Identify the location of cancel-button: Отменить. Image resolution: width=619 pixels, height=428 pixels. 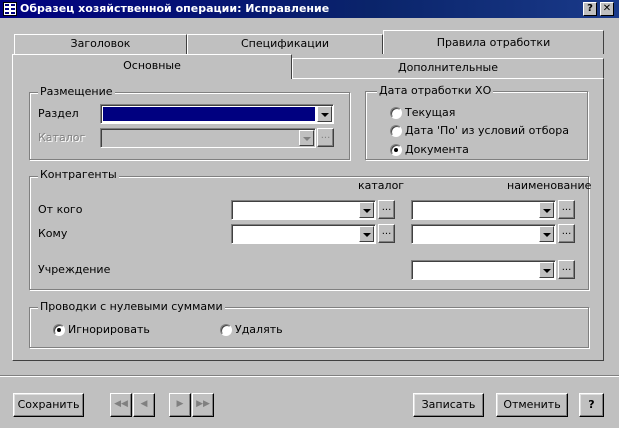
(532, 405).